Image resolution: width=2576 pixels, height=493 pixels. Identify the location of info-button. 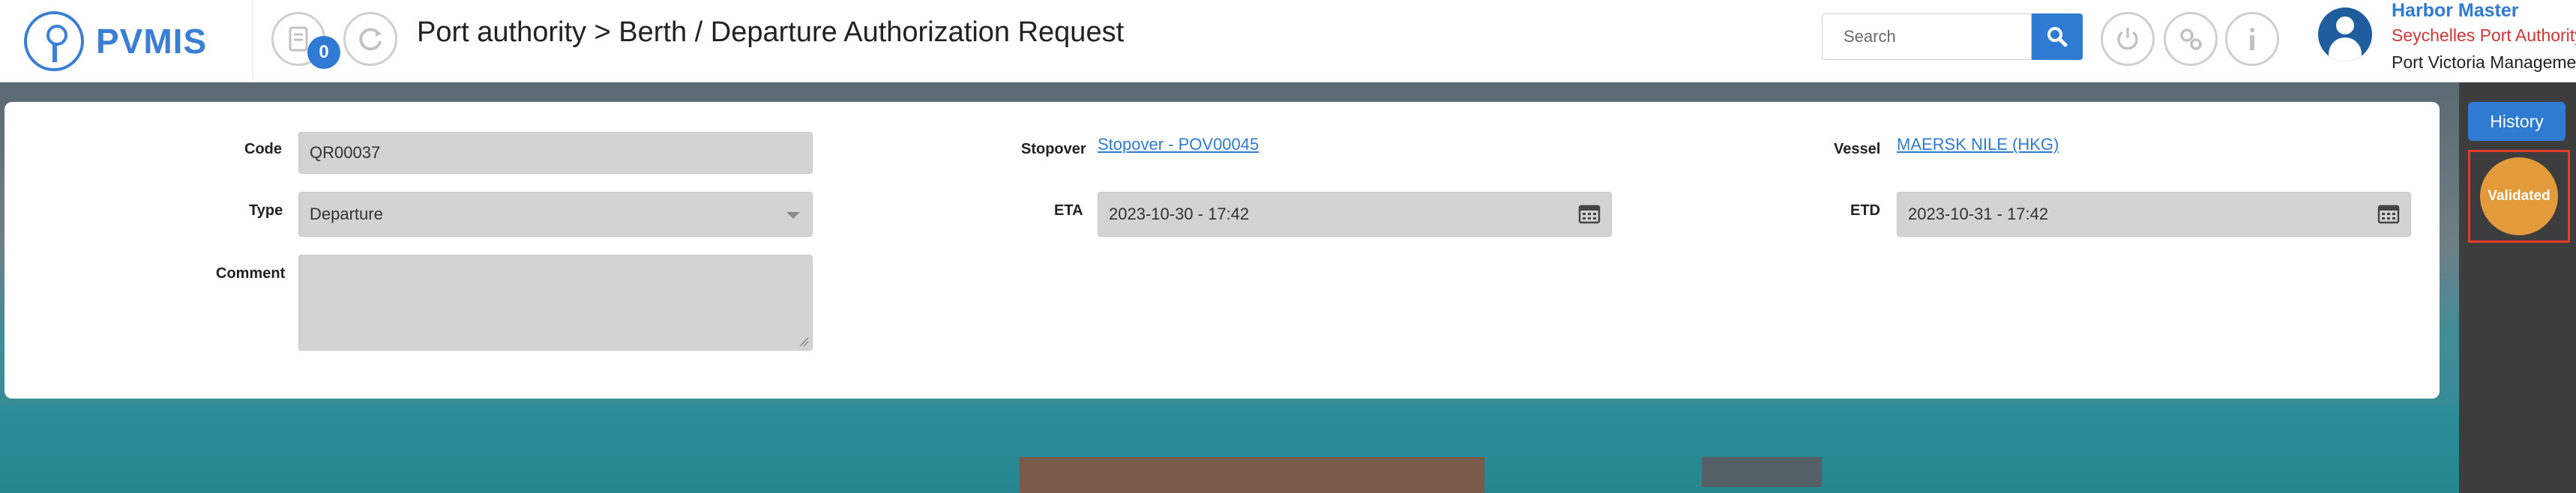
(2252, 39).